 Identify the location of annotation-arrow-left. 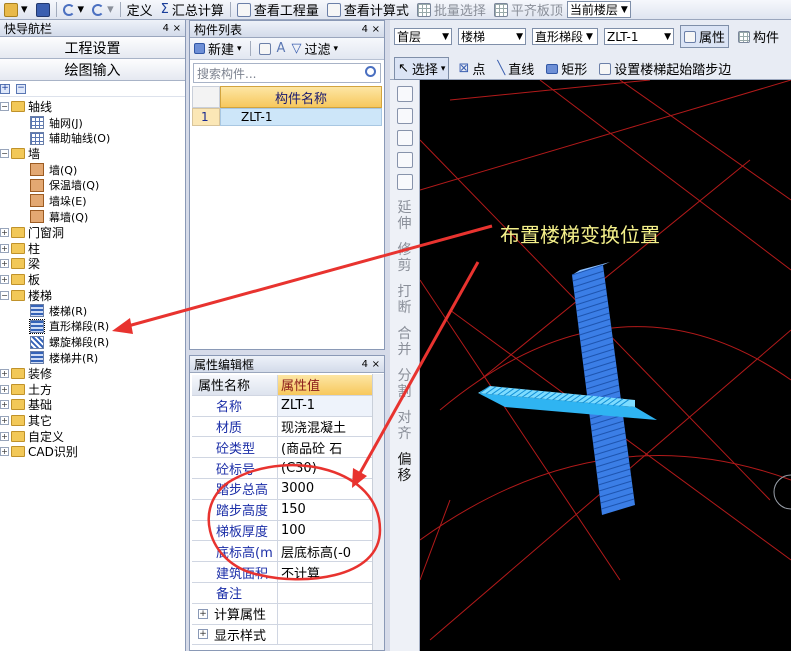
(310, 276).